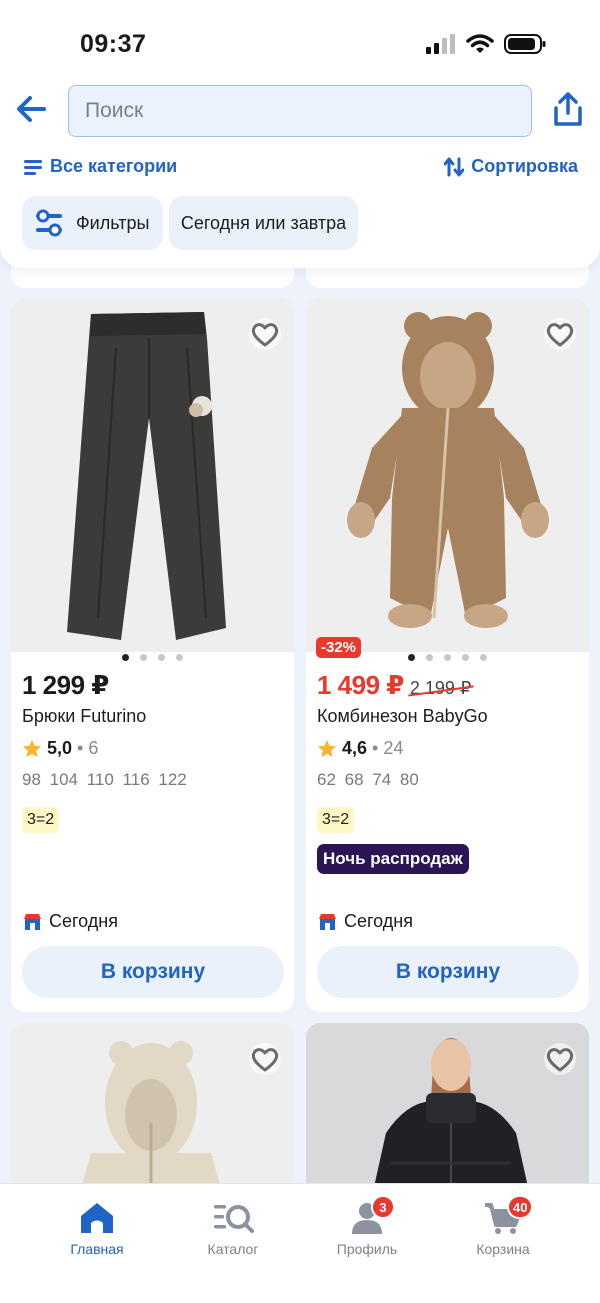 The width and height of the screenshot is (600, 1303). What do you see at coordinates (383, 1207) in the screenshot?
I see `profile-badge: 3` at bounding box center [383, 1207].